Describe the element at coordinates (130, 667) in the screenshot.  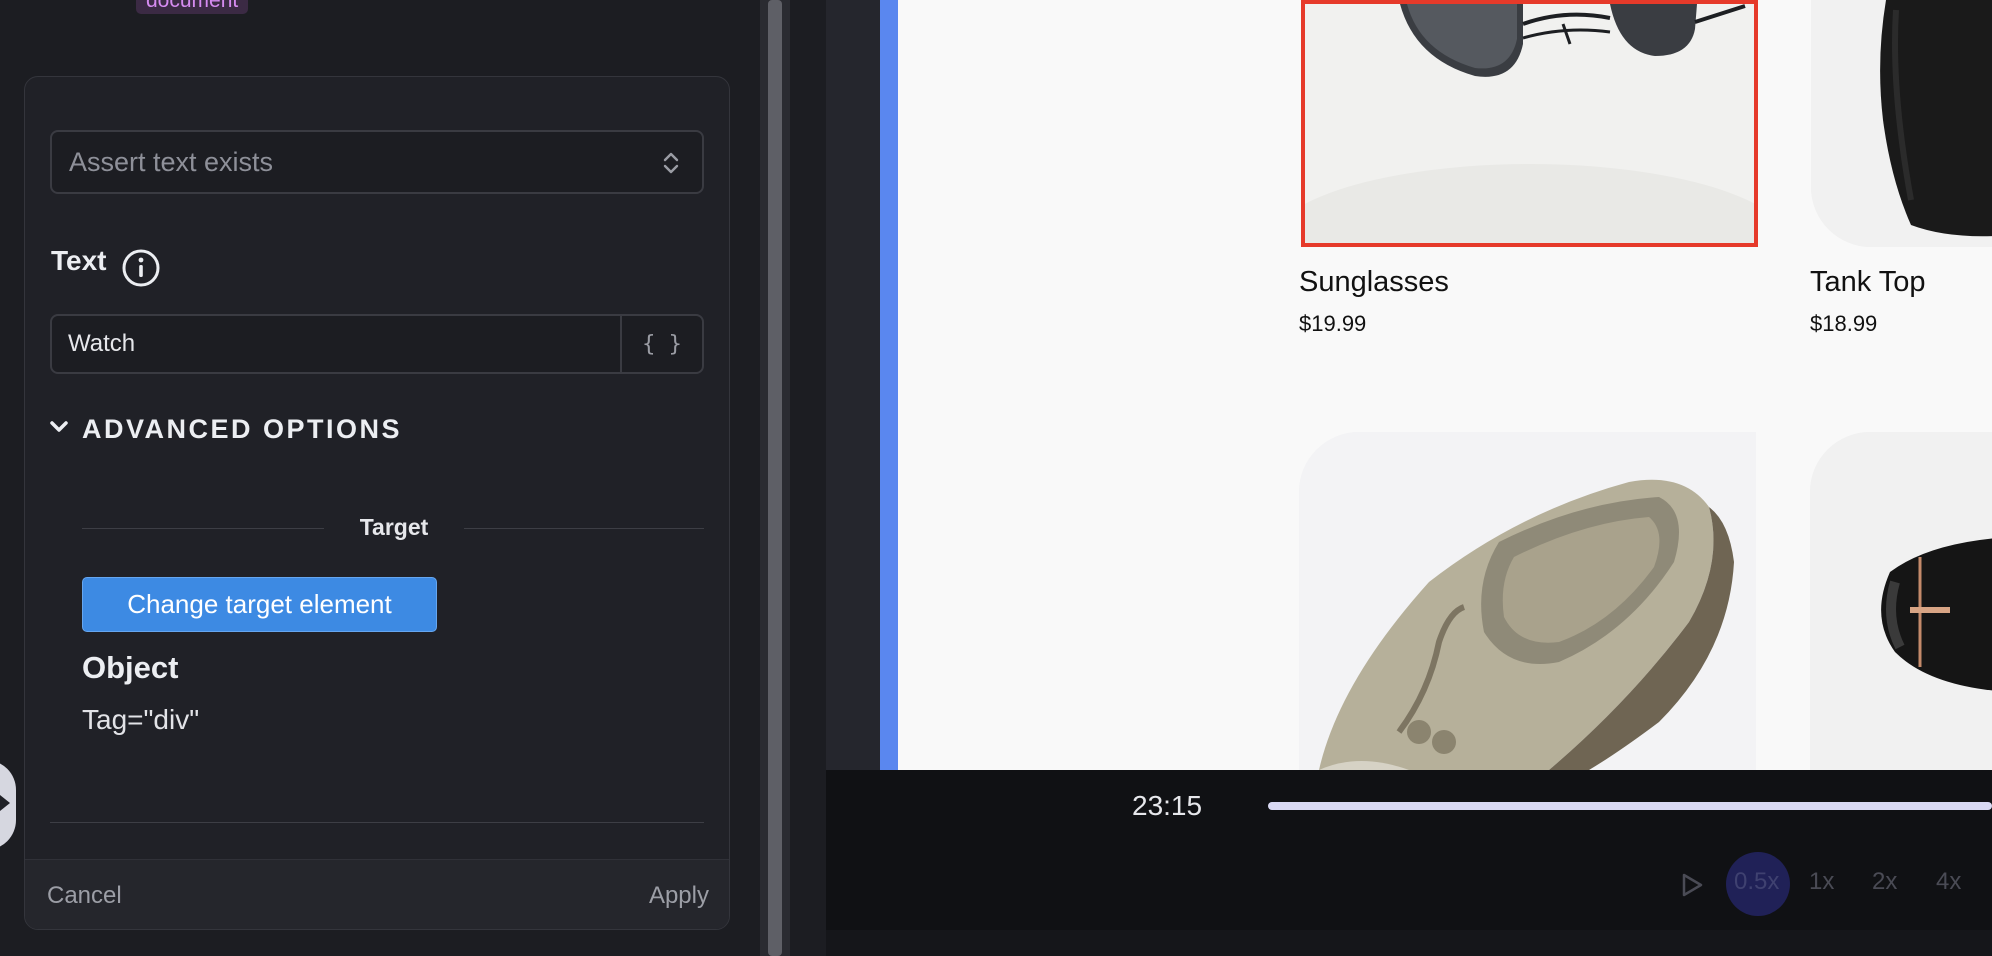
I see `object-heading: Object` at that location.